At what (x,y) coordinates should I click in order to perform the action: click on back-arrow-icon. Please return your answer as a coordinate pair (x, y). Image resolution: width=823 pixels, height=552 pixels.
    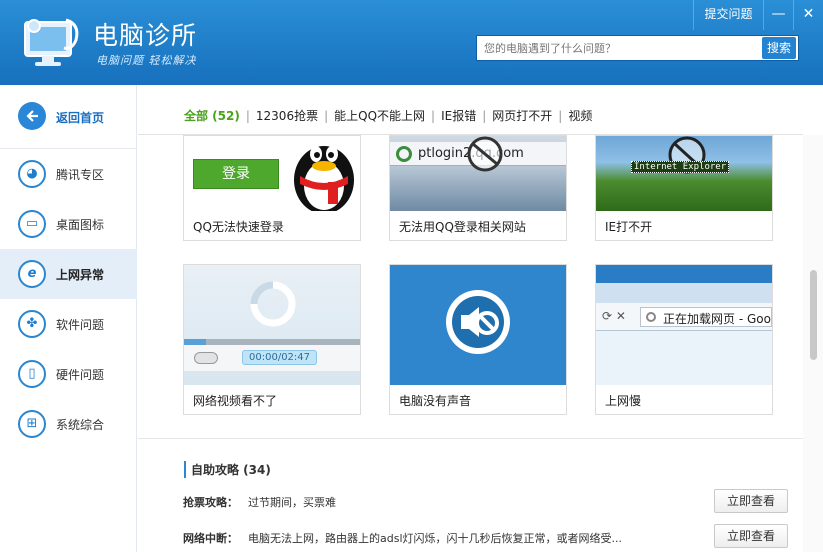
    Looking at the image, I should click on (32, 116).